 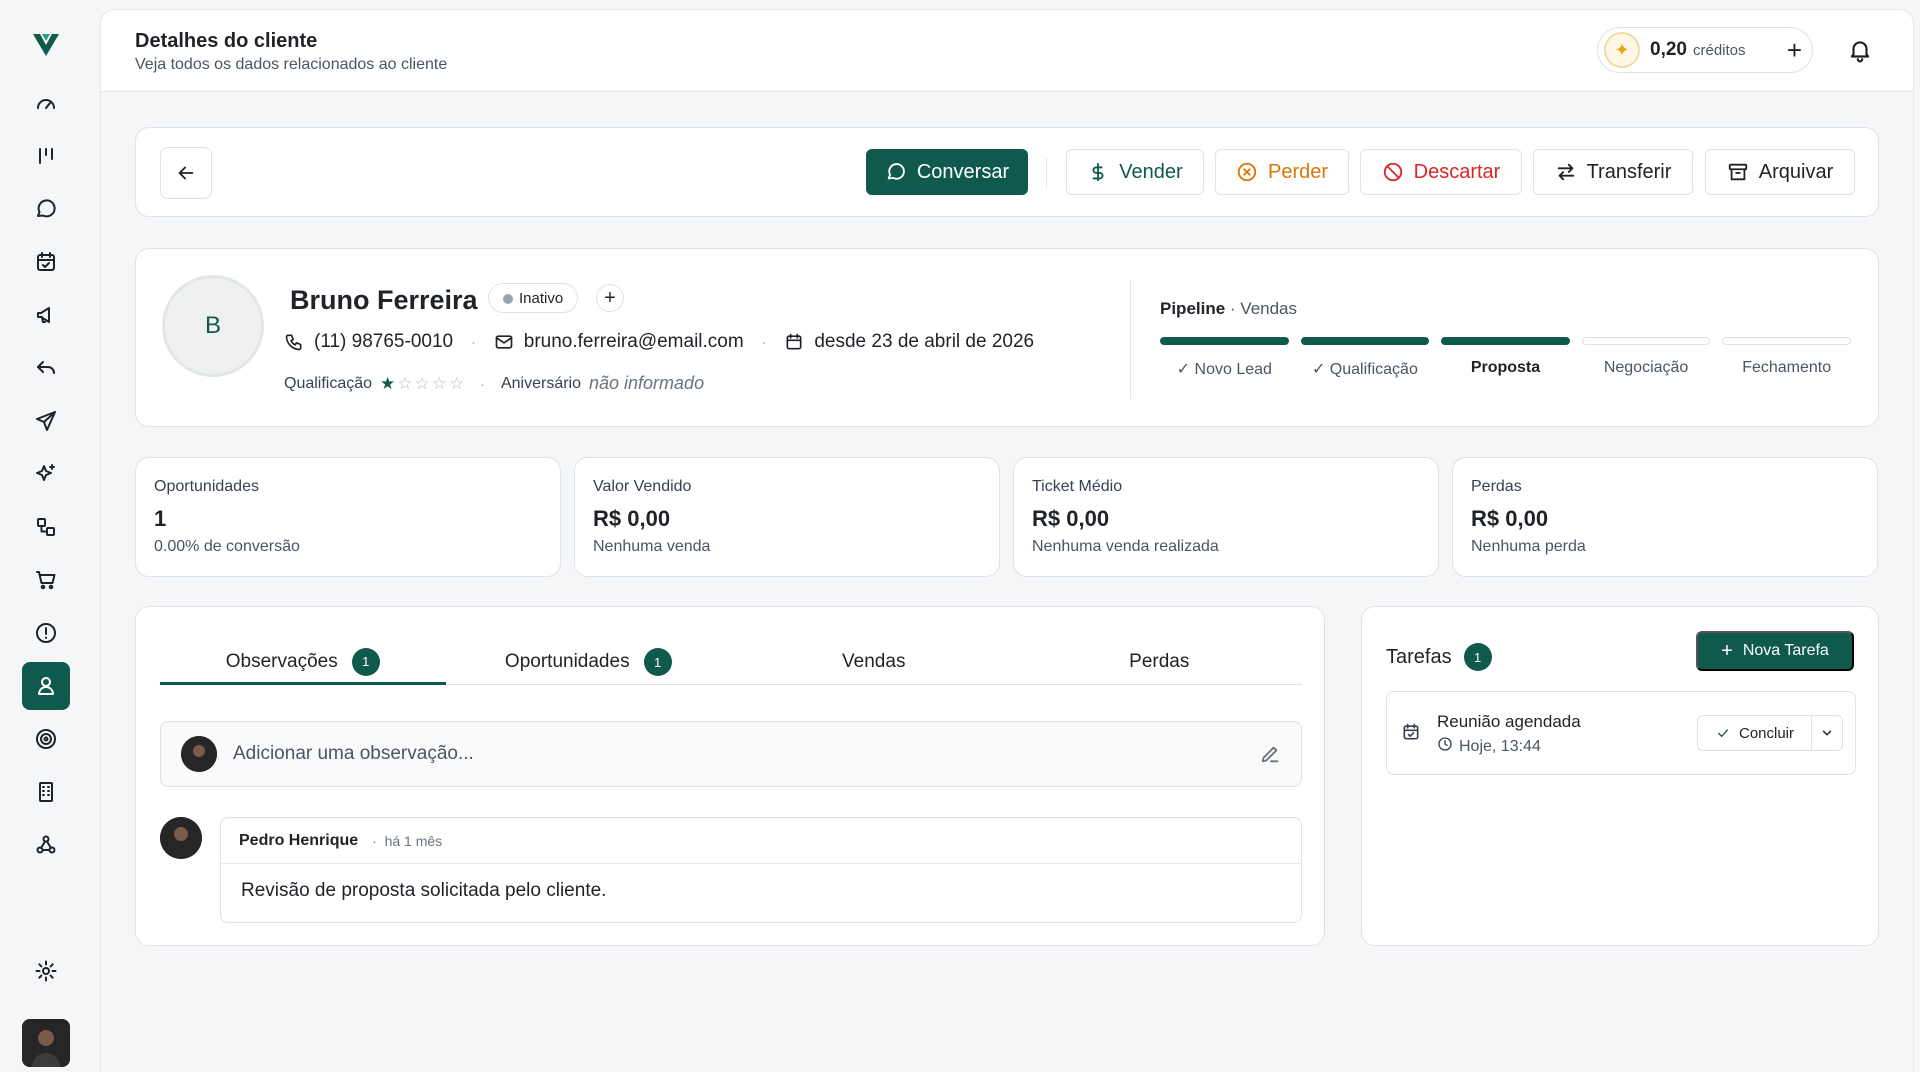 I want to click on kanban-icon, so click(x=46, y=156).